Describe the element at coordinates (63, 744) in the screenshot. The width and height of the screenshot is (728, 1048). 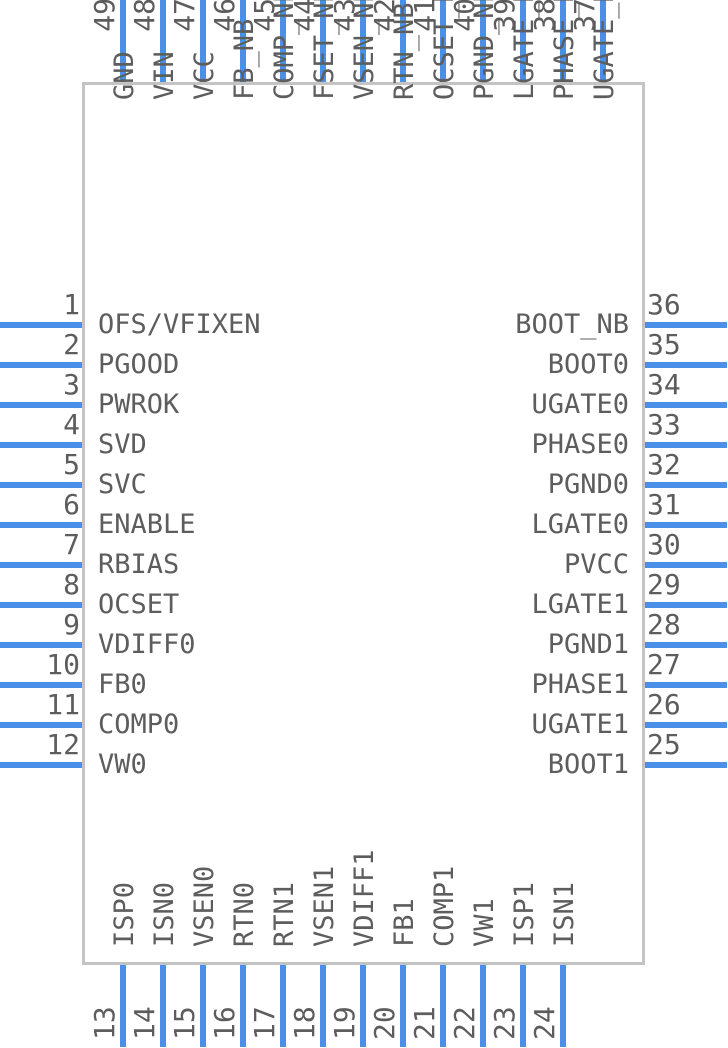
I see `pin-number-12: 12` at that location.